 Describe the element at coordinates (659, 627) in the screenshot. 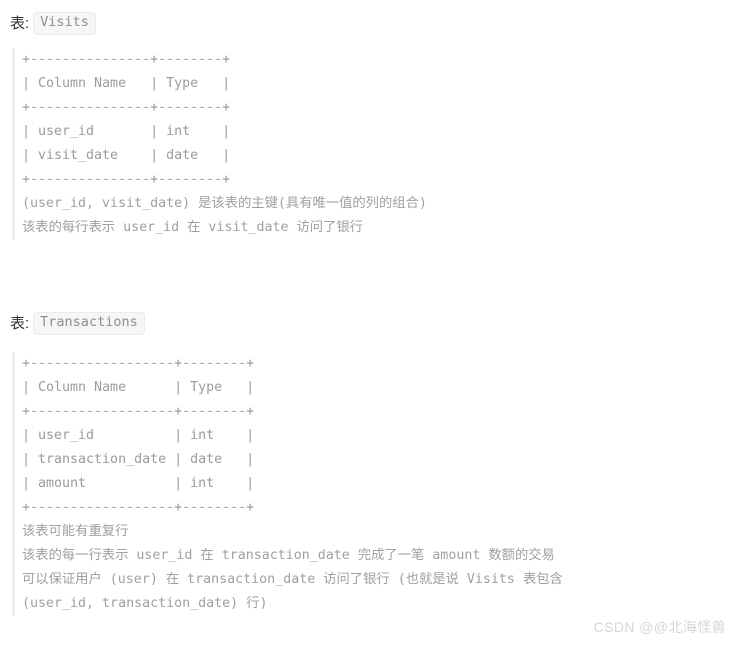

I see `csdn-watermark: CSDN @@北海怪兽` at that location.